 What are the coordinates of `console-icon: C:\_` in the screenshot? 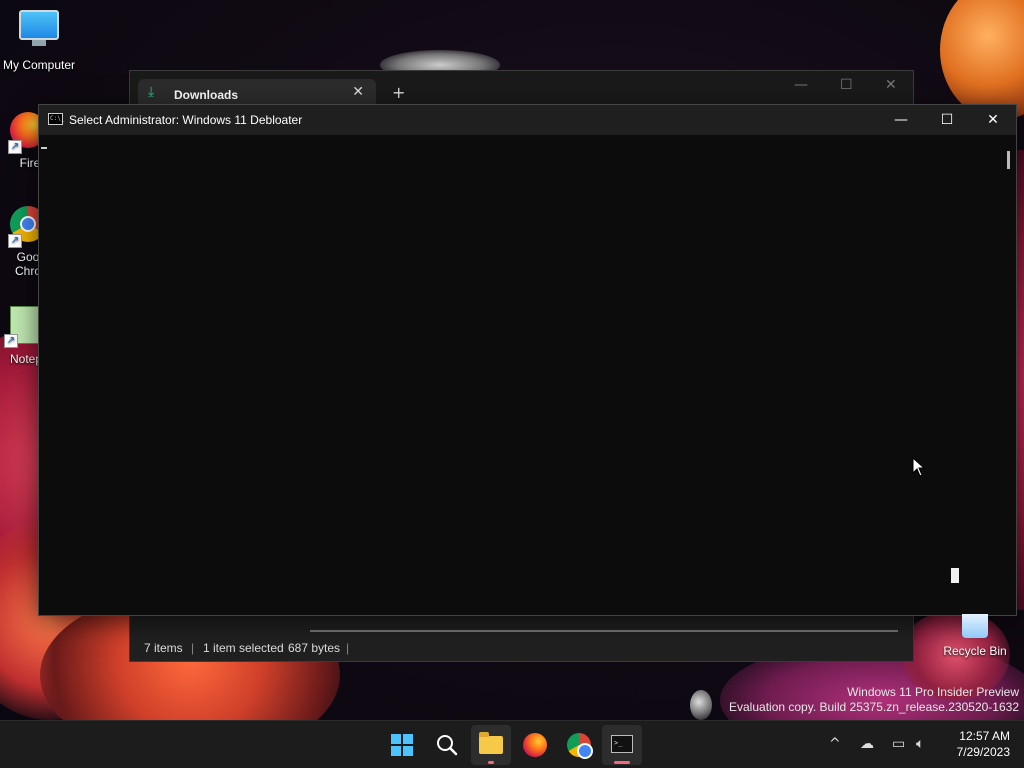 It's located at (56, 119).